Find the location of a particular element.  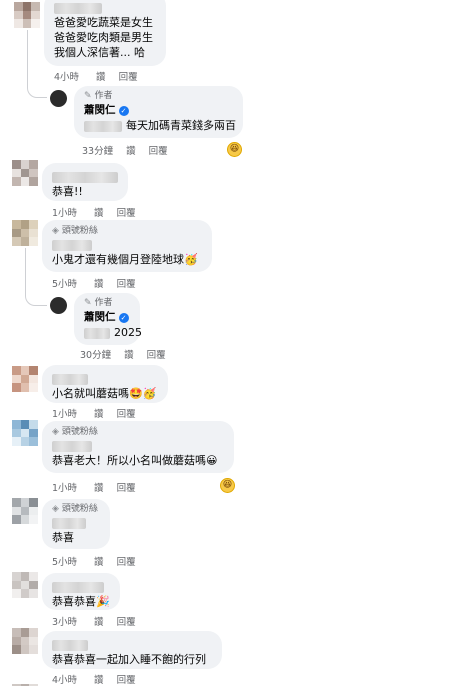

comment-actions: 5小時 讚 回覆 is located at coordinates (94, 283).